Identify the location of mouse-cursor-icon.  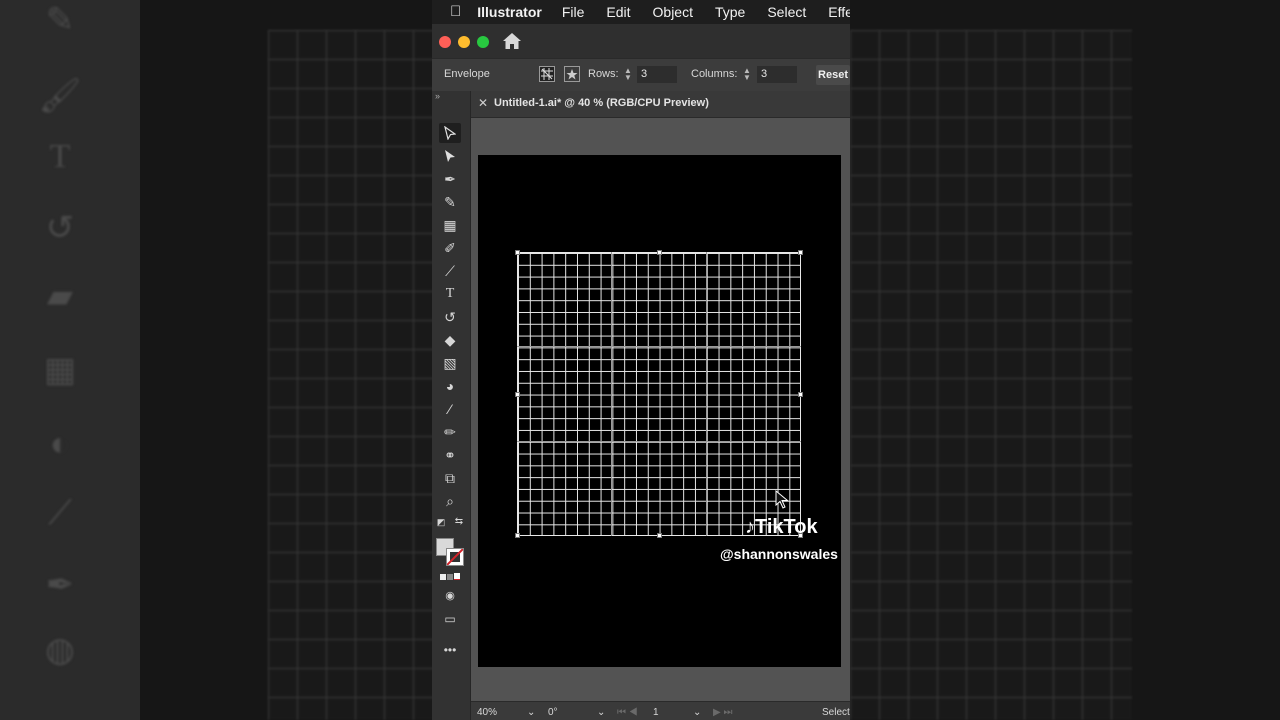
(782, 499).